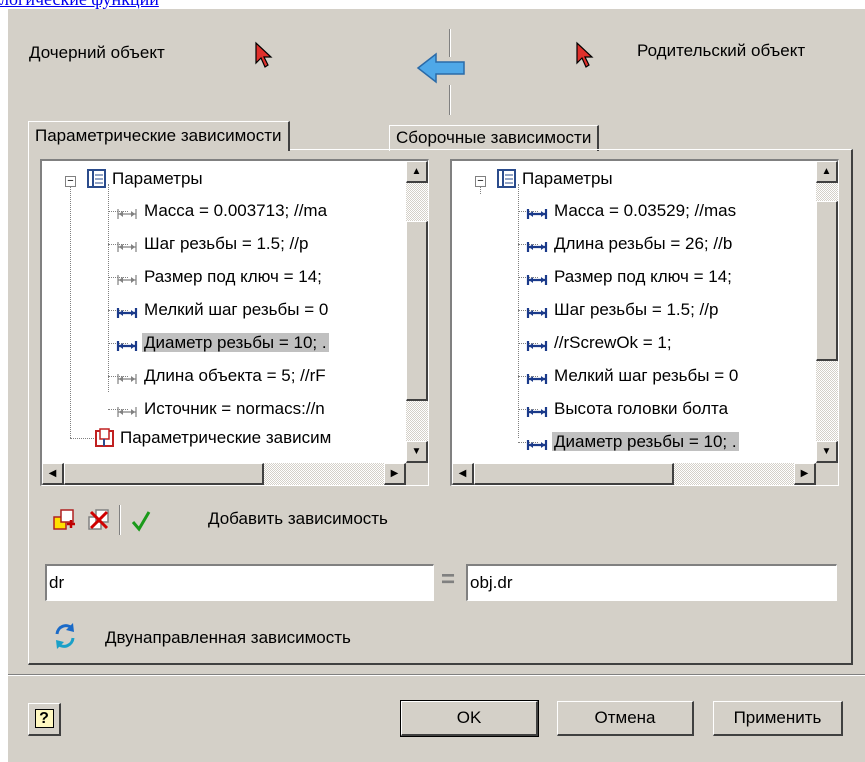 Image resolution: width=865 pixels, height=762 pixels. I want to click on child-object-picker-icon, so click(265, 55).